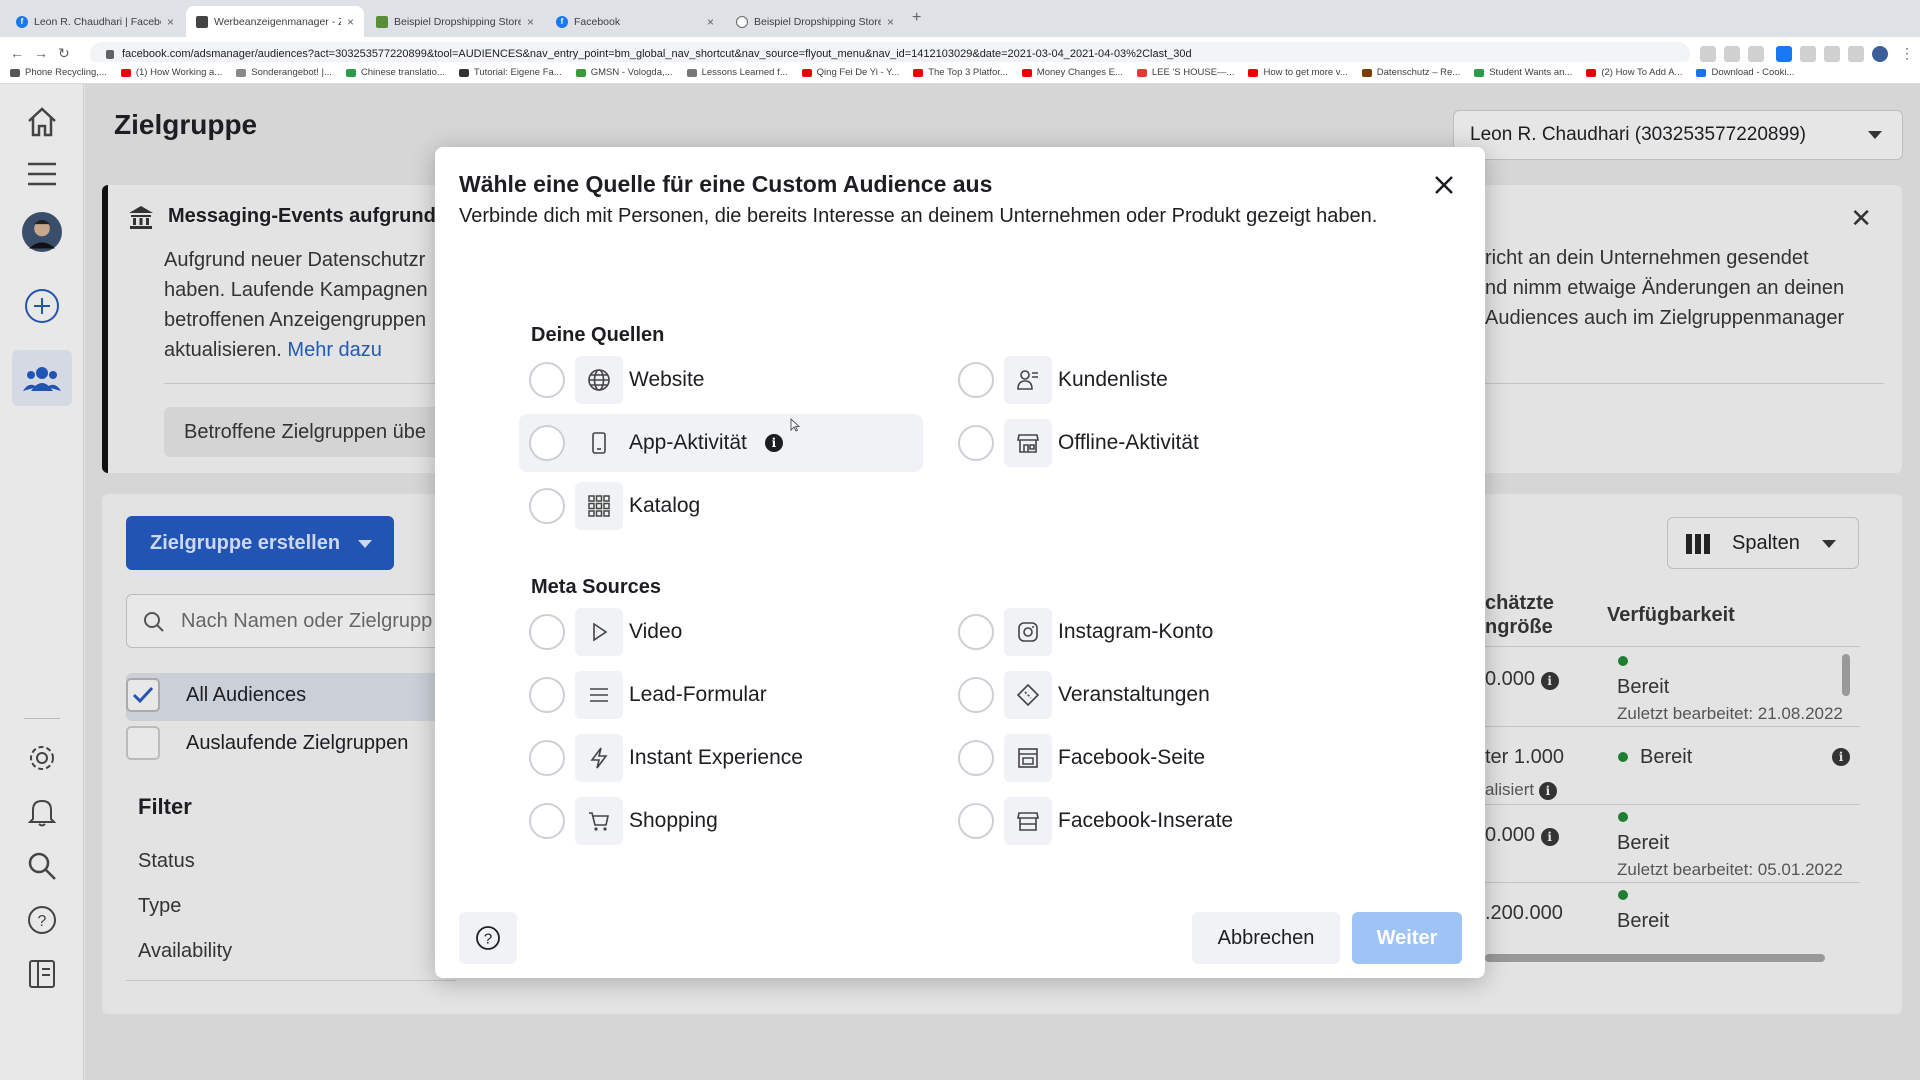 This screenshot has width=1920, height=1080. What do you see at coordinates (1846, 675) in the screenshot?
I see `scrollbar-vertical` at bounding box center [1846, 675].